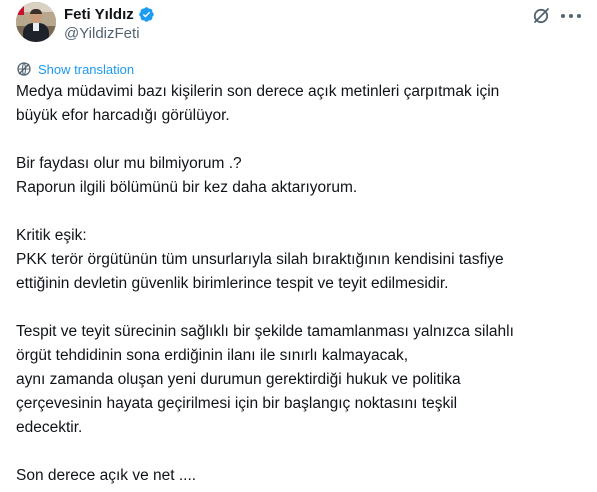  I want to click on globe-translate-icon, so click(24, 69).